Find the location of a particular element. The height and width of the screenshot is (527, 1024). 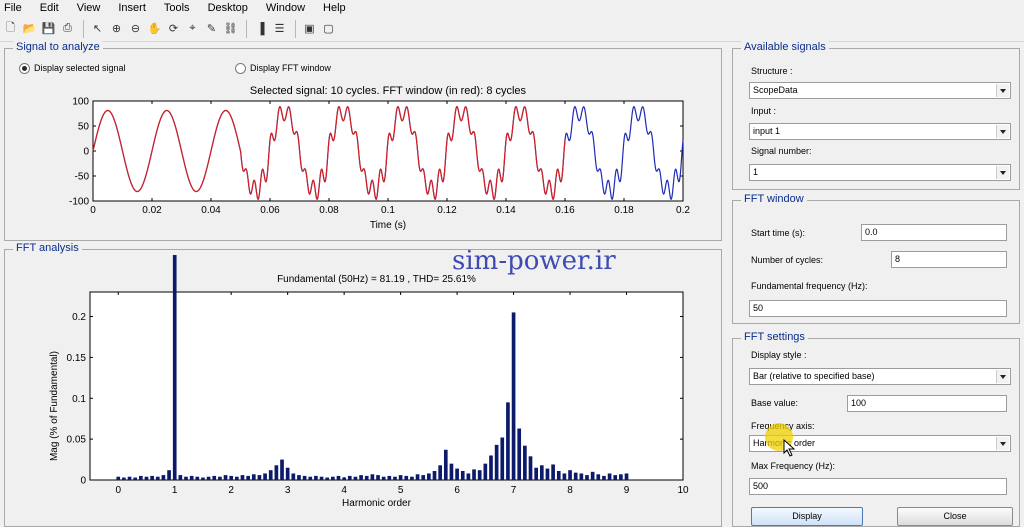

fft-xtick-label: 9 is located at coordinates (627, 490).